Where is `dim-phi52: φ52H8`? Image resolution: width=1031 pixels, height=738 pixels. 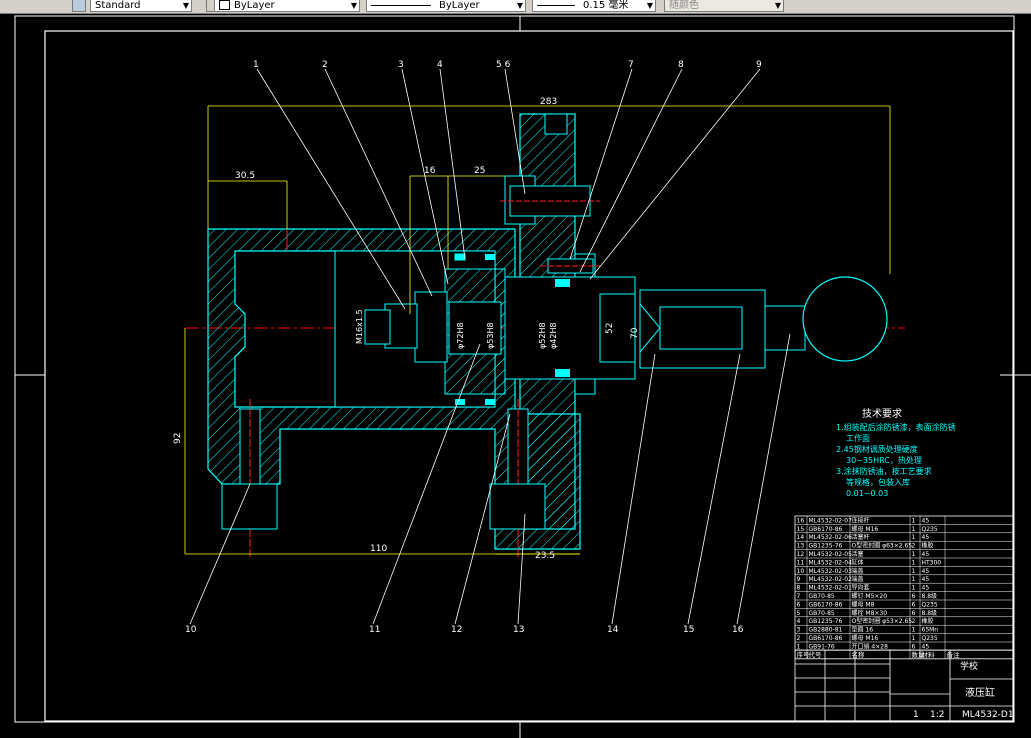
dim-phi52: φ52H8 is located at coordinates (542, 335).